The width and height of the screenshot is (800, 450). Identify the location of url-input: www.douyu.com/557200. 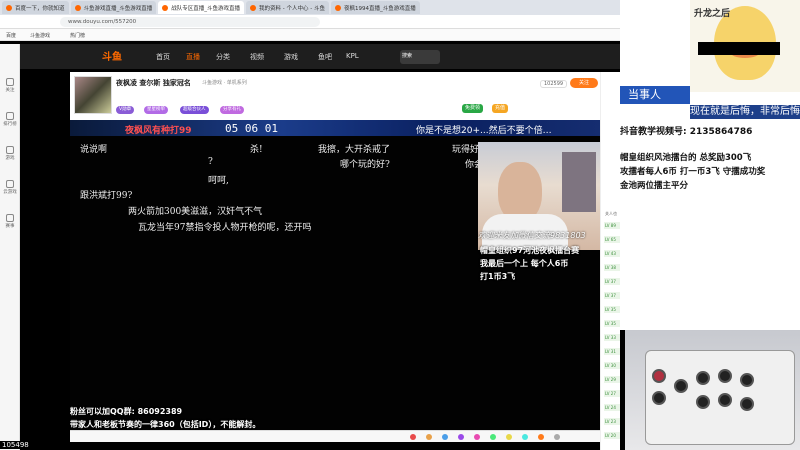
(190, 22).